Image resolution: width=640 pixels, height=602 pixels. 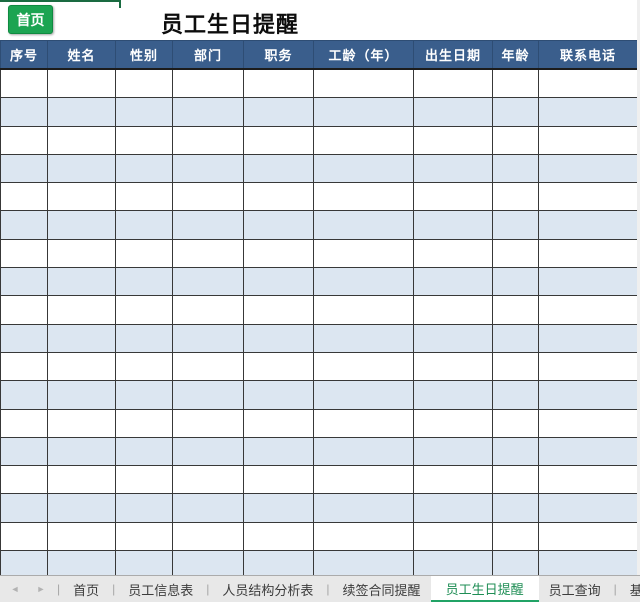 What do you see at coordinates (41, 589) in the screenshot?
I see `scroll-tabs-right-icon: ►` at bounding box center [41, 589].